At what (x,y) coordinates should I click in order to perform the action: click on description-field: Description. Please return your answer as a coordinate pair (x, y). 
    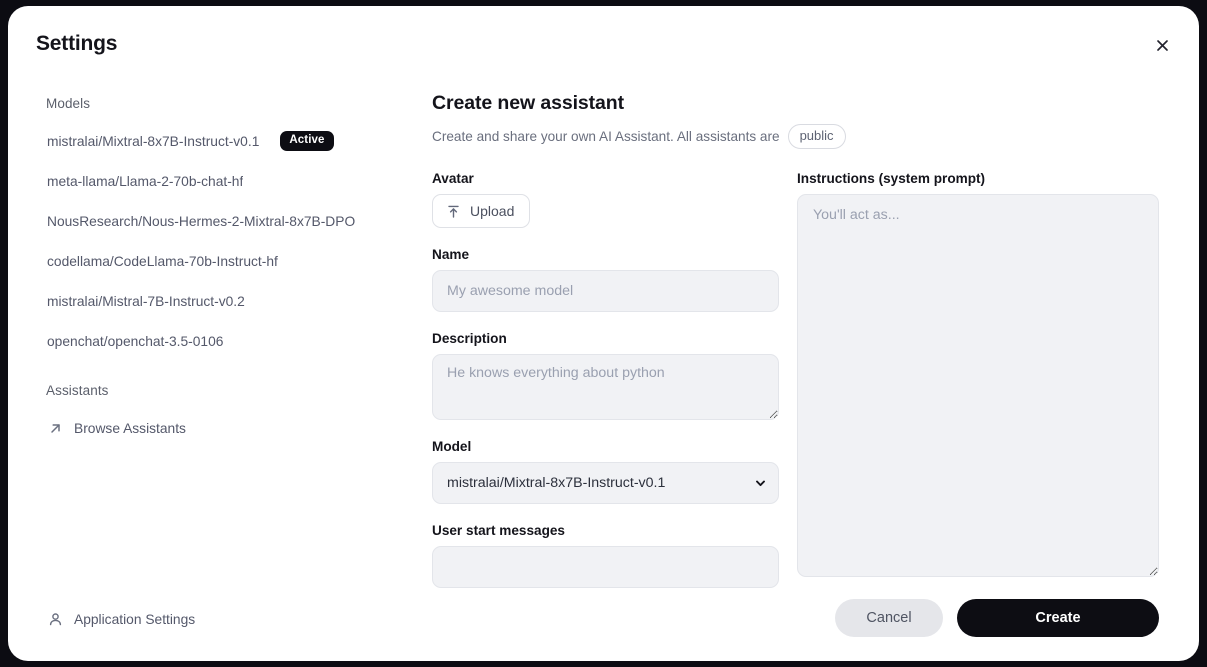
    Looking at the image, I should click on (605, 376).